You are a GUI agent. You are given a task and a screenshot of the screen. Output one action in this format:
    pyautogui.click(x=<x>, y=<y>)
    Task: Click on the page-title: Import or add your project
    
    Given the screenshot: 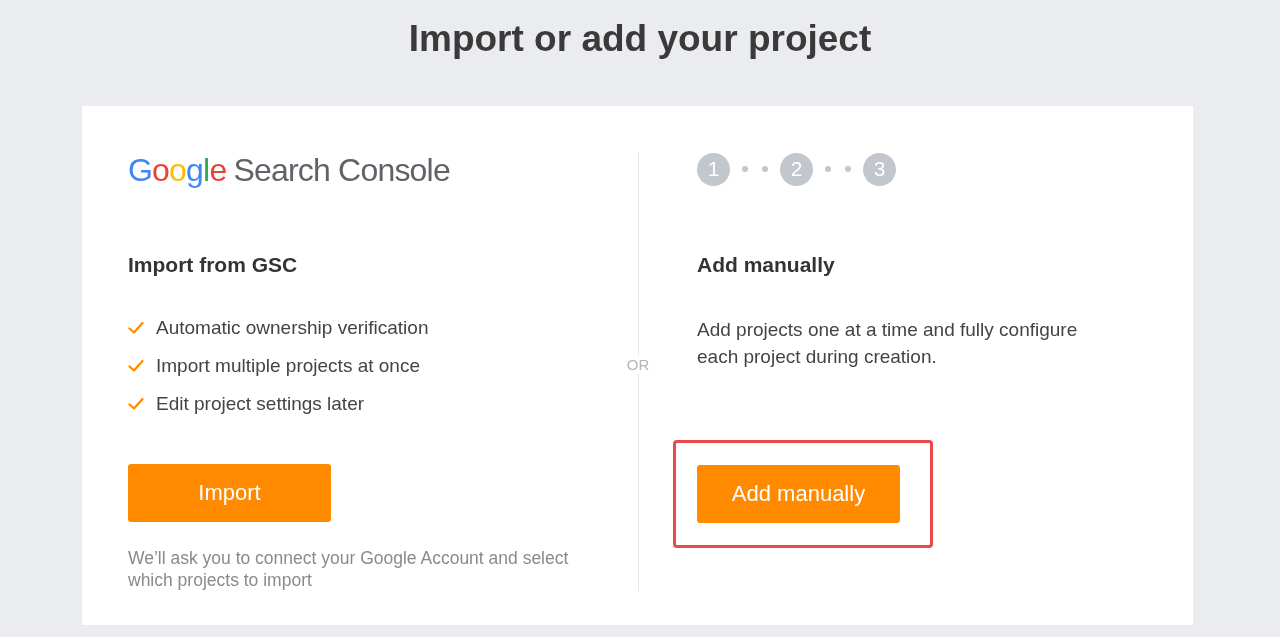 What is the action you would take?
    pyautogui.click(x=640, y=39)
    